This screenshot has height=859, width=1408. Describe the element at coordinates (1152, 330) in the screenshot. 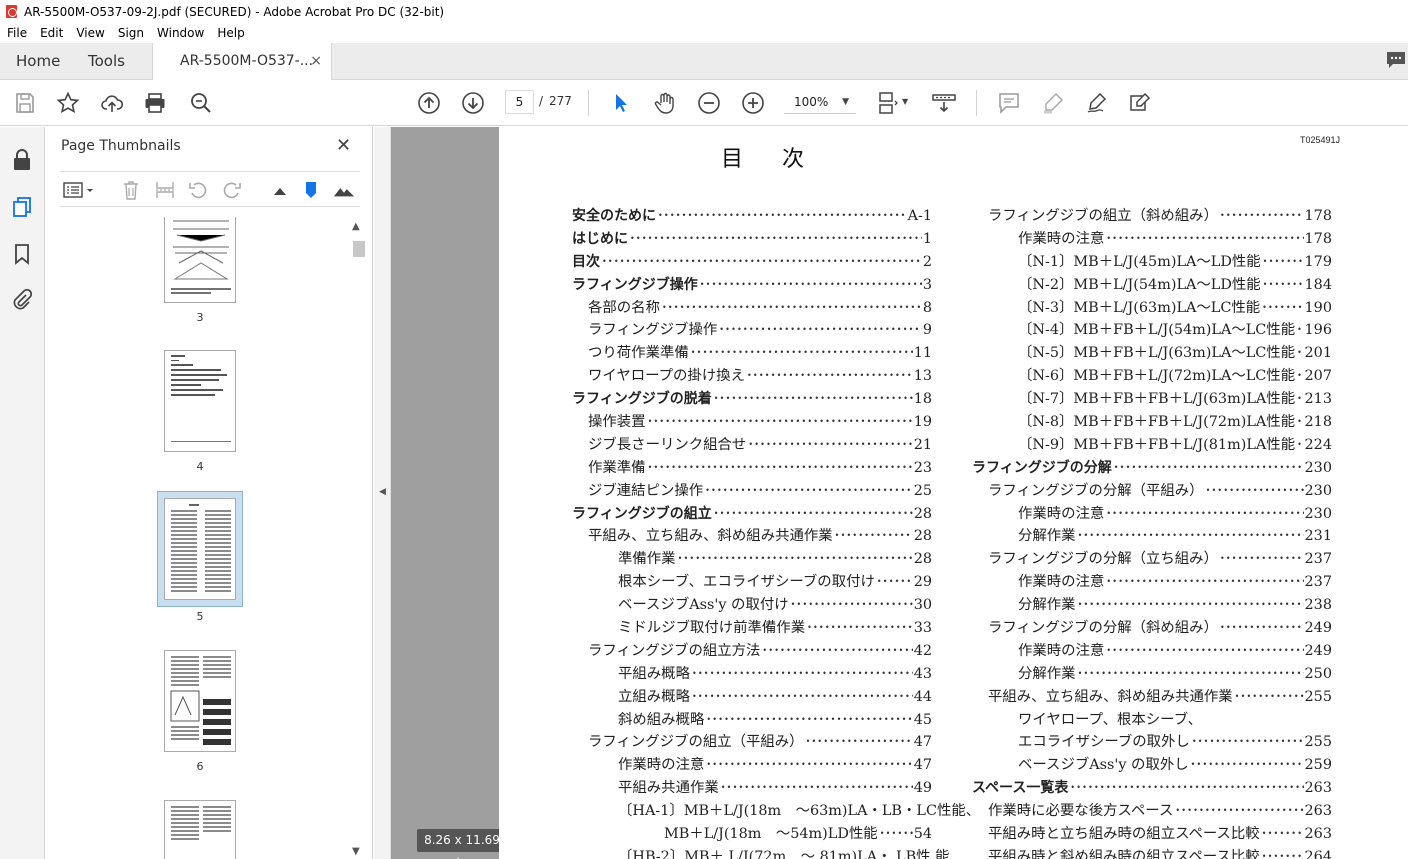

I see `toc-entry: 〔N-4〕MB＋FB＋L/J(54m)LA～LC性能 196` at that location.